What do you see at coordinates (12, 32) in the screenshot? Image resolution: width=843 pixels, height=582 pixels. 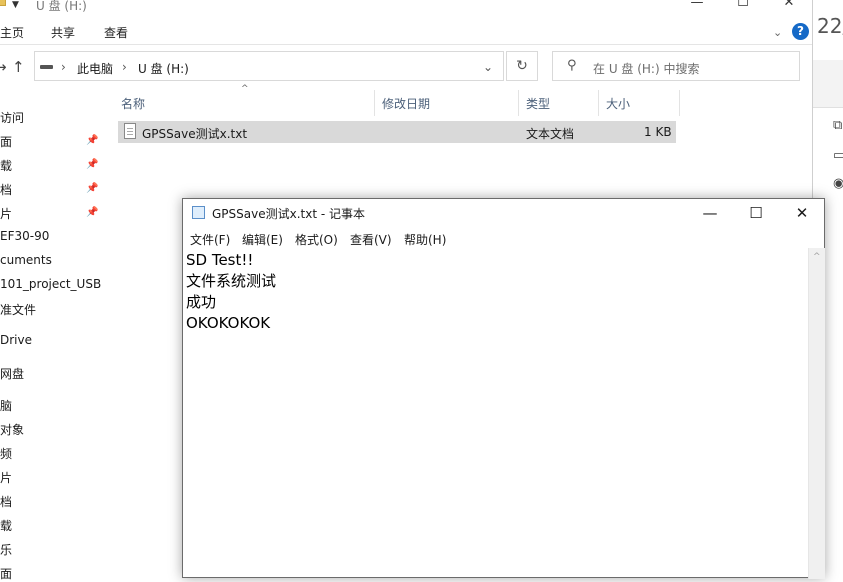 I see `ribbon-tab-home: 主页` at bounding box center [12, 32].